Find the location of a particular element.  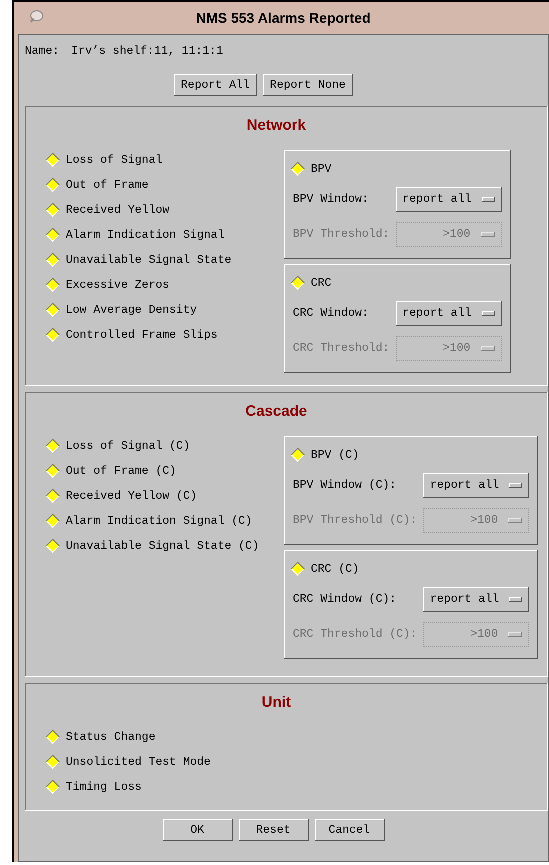

section-title: Network is located at coordinates (276, 126).